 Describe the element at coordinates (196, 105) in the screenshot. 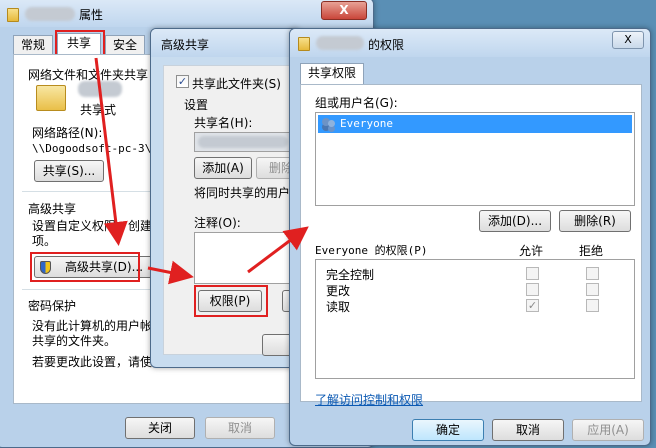

I see `settings-label: 设置` at that location.